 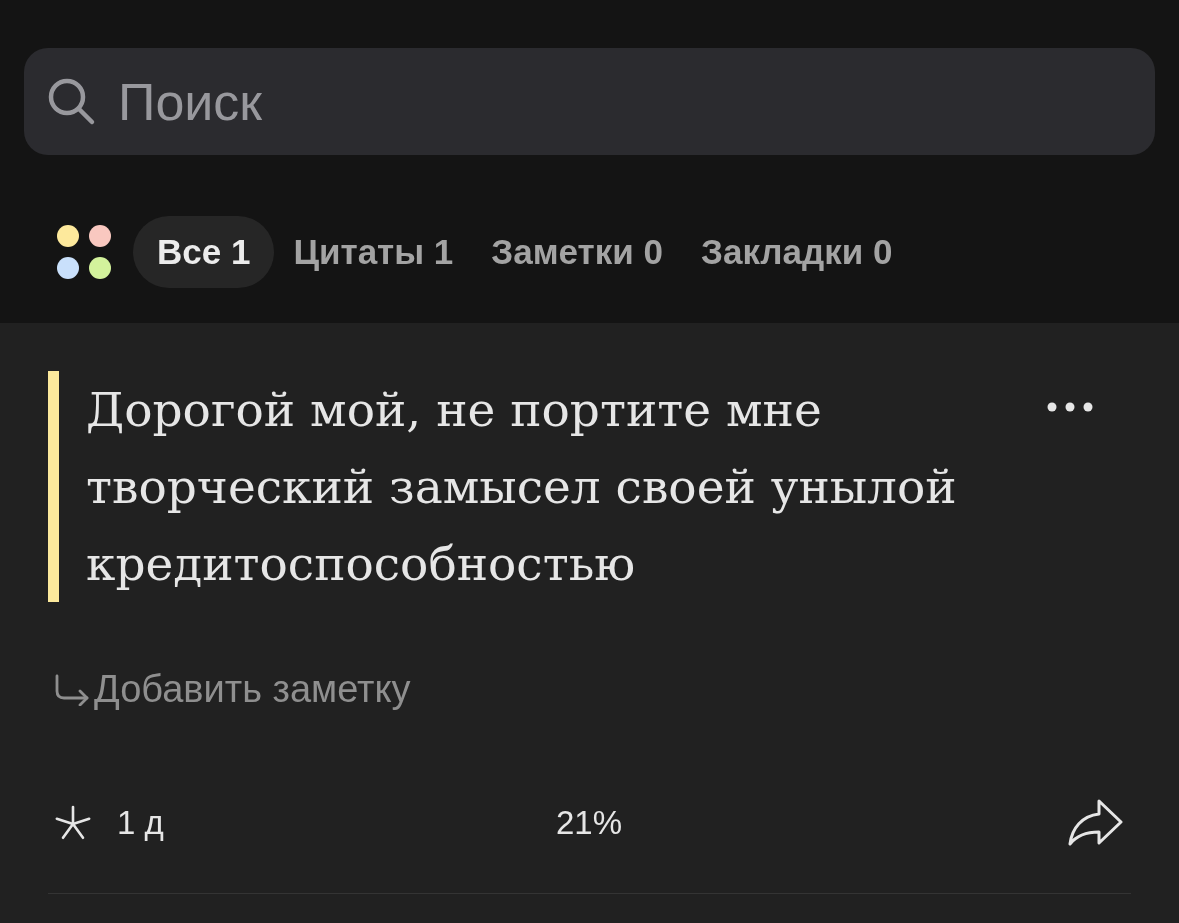 What do you see at coordinates (72, 689) in the screenshot?
I see `return-arrow-icon` at bounding box center [72, 689].